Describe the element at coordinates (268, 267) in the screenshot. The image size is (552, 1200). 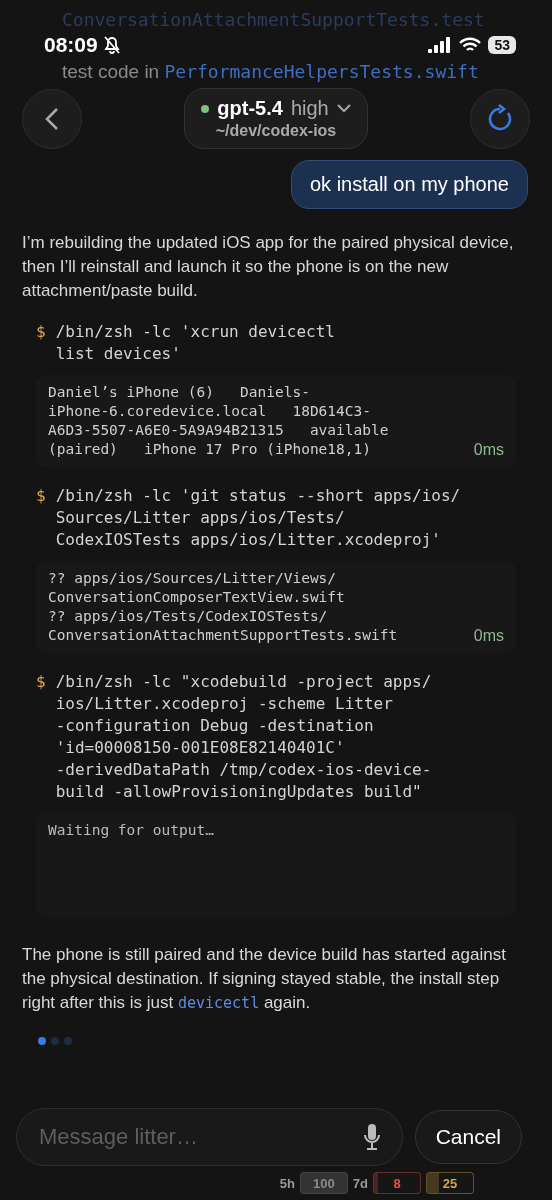
I see `assistant-message: I’m rebuilding the updated iOS app for the paired physical device, then I’ll reinstall and launch it so the phone is on the new attachment/paste build.` at that location.